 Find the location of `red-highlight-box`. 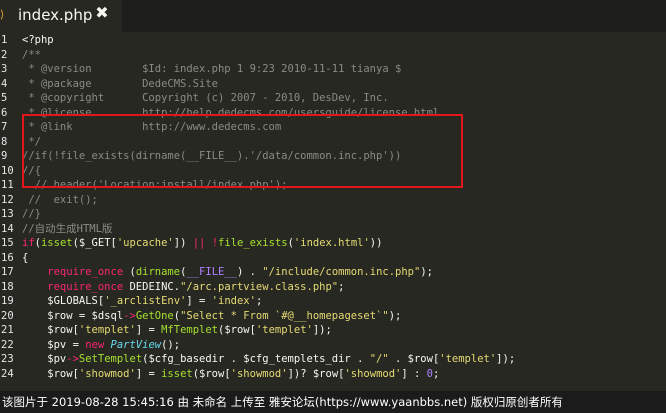

red-highlight-box is located at coordinates (242, 151).